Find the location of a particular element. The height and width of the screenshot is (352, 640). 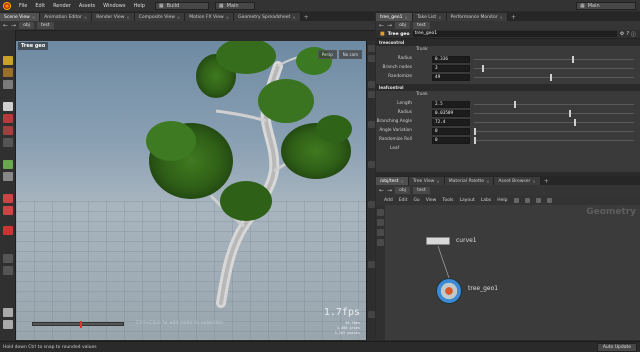

normals-icon is located at coordinates (371, 164).